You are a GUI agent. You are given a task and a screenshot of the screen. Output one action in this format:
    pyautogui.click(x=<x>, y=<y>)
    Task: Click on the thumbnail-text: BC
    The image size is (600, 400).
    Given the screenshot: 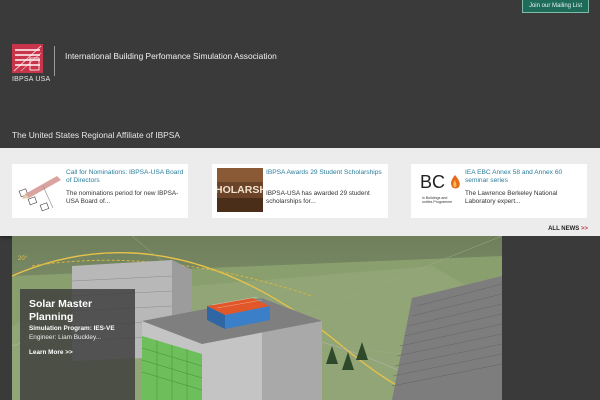 What is the action you would take?
    pyautogui.click(x=433, y=182)
    